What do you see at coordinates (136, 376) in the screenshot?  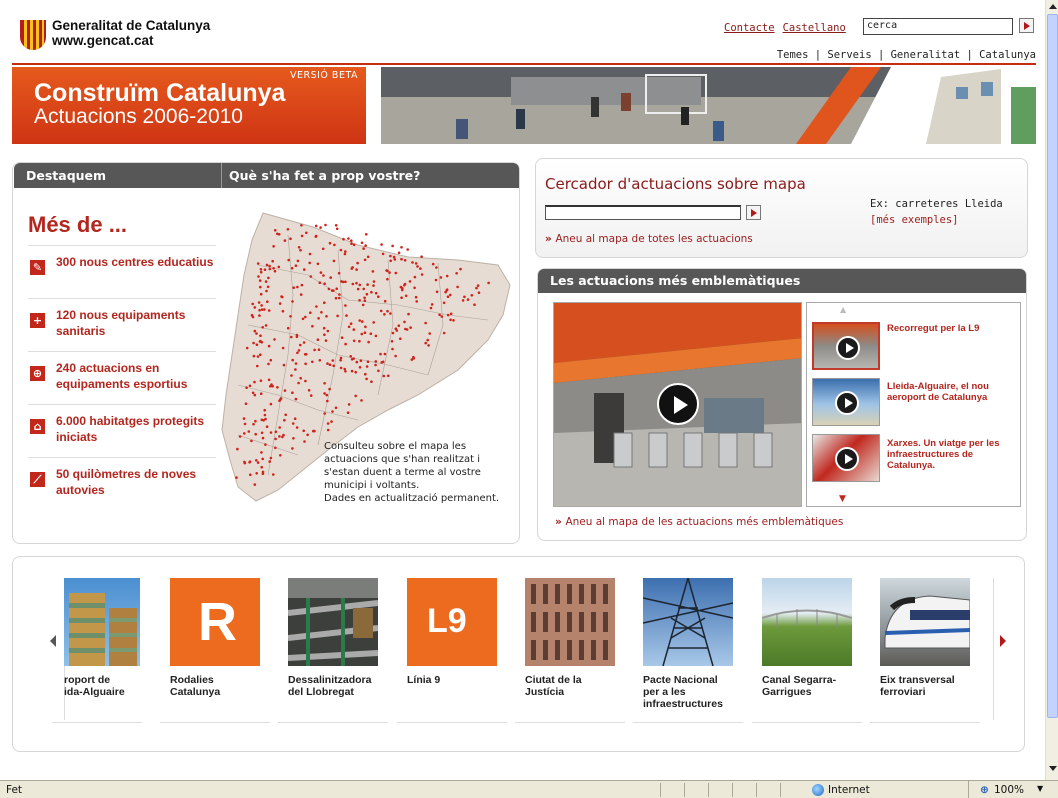 I see `feature-text: 240 actuacions en equipaments esportius` at bounding box center [136, 376].